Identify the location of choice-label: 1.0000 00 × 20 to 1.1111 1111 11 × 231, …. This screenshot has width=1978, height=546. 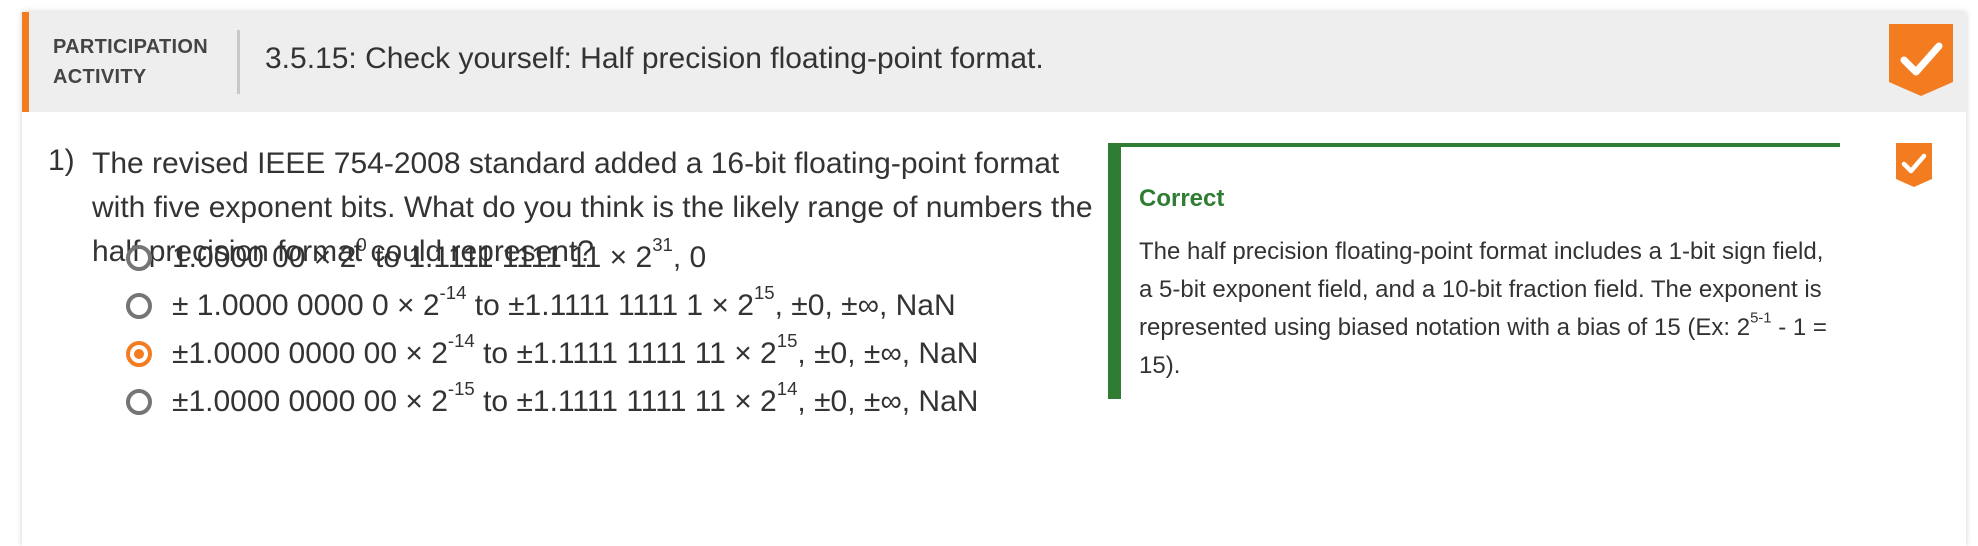
(439, 255).